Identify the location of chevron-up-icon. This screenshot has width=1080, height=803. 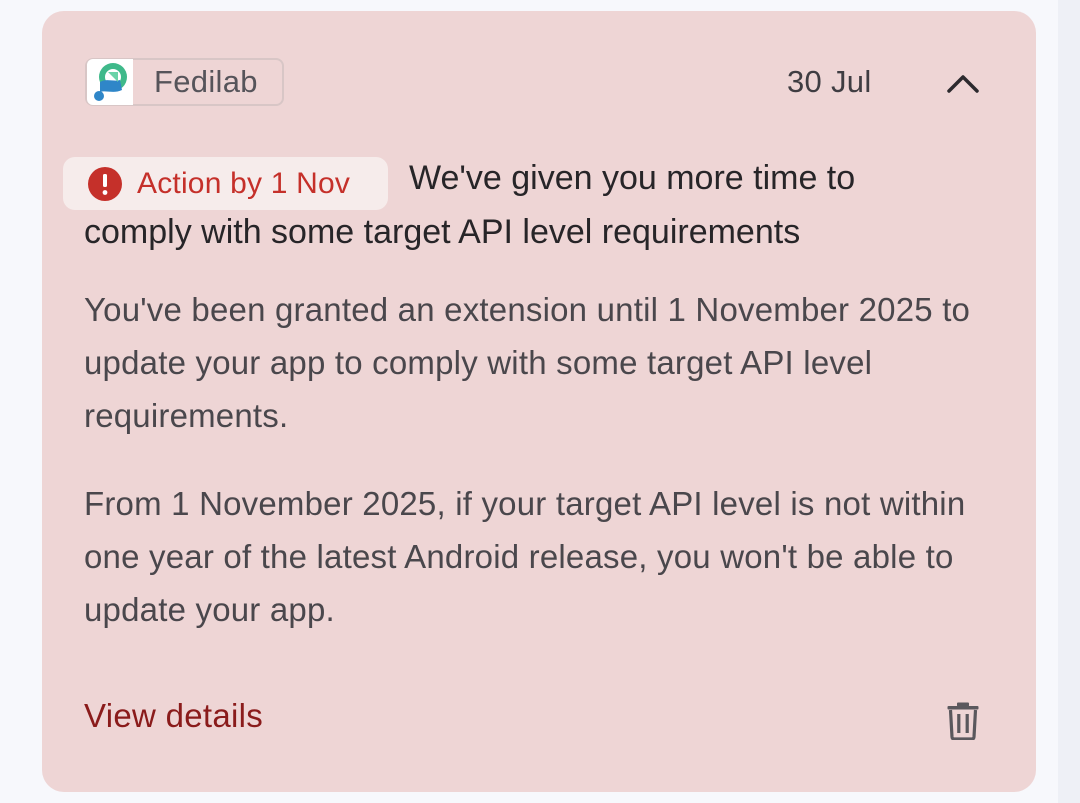
(963, 84).